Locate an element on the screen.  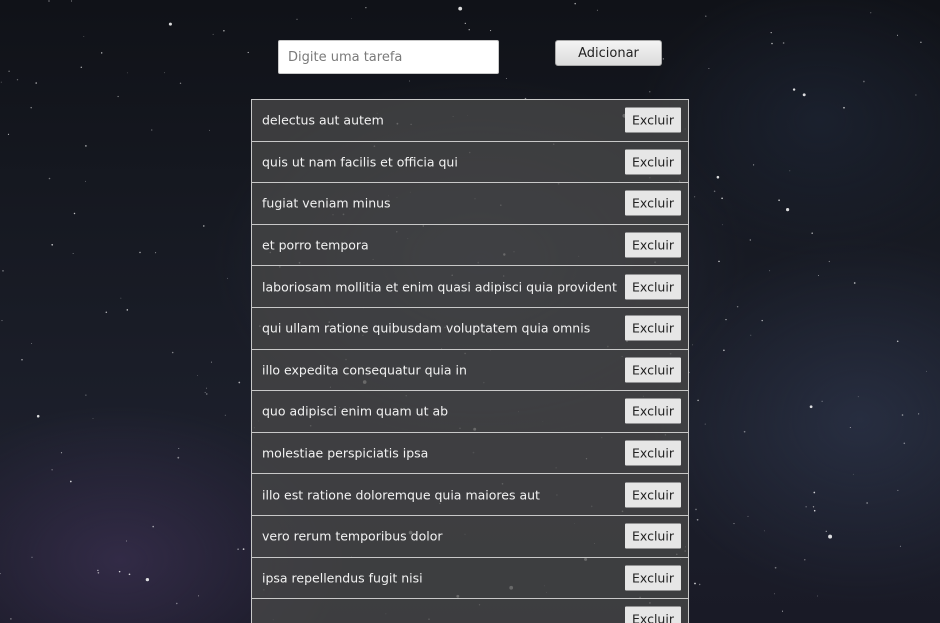
task-form: Adicionar is located at coordinates (470, 45).